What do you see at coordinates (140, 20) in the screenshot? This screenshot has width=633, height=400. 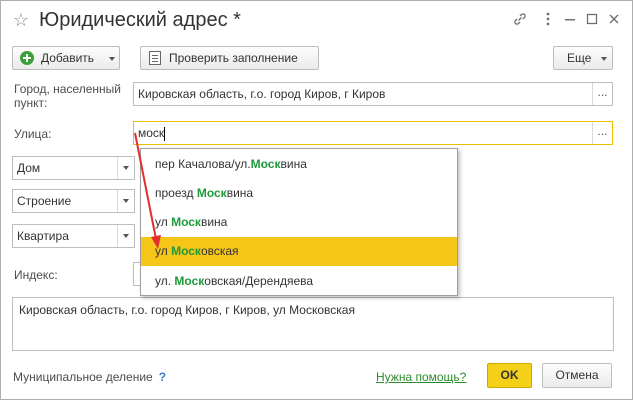 I see `window-title: Юридический адрес *` at bounding box center [140, 20].